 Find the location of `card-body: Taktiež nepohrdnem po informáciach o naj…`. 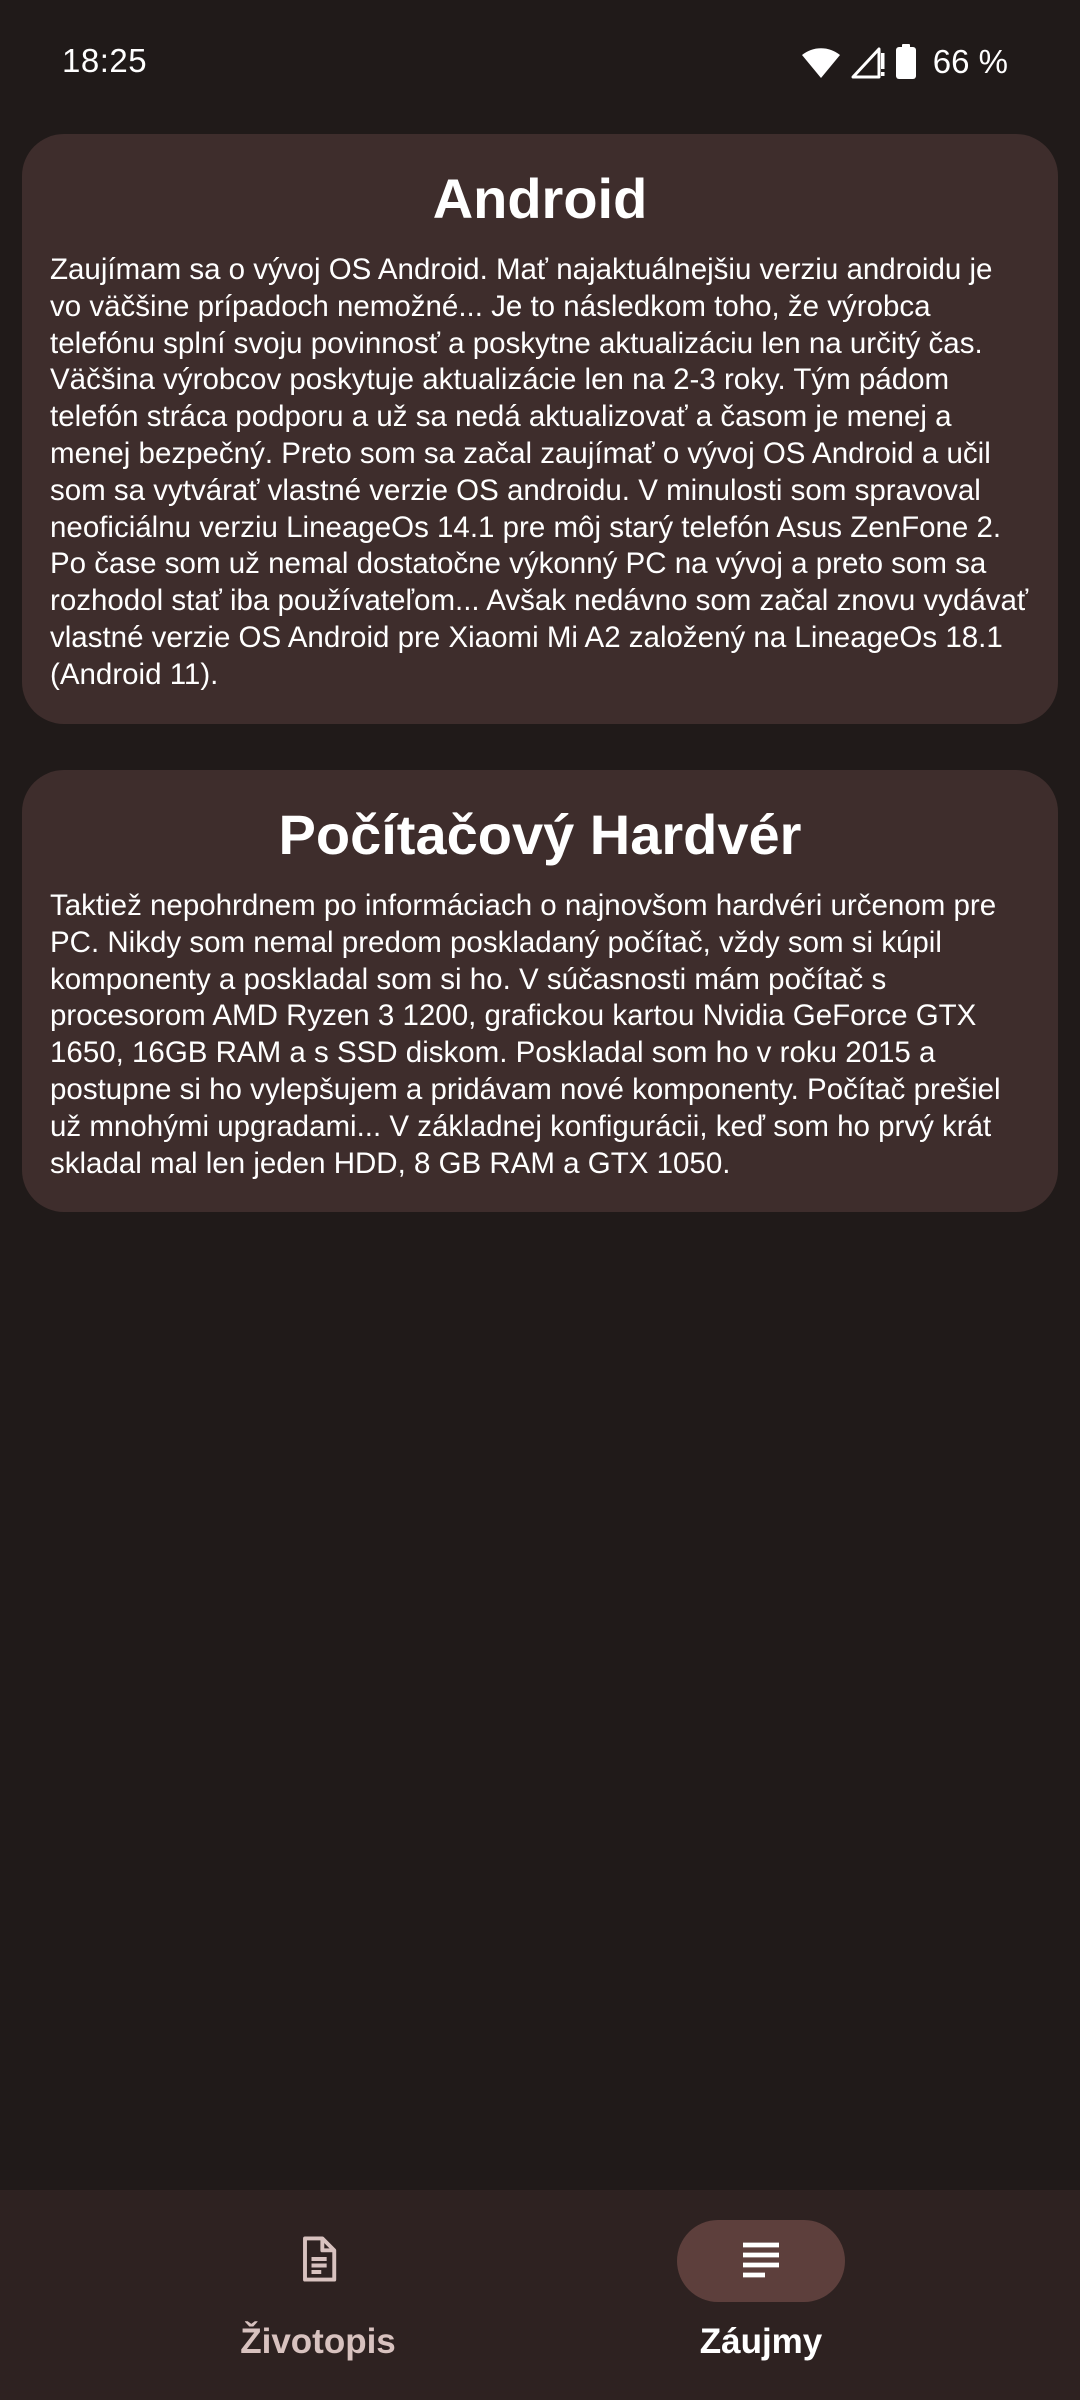

card-body: Taktiež nepohrdnem po informáciach o naj… is located at coordinates (525, 1034).